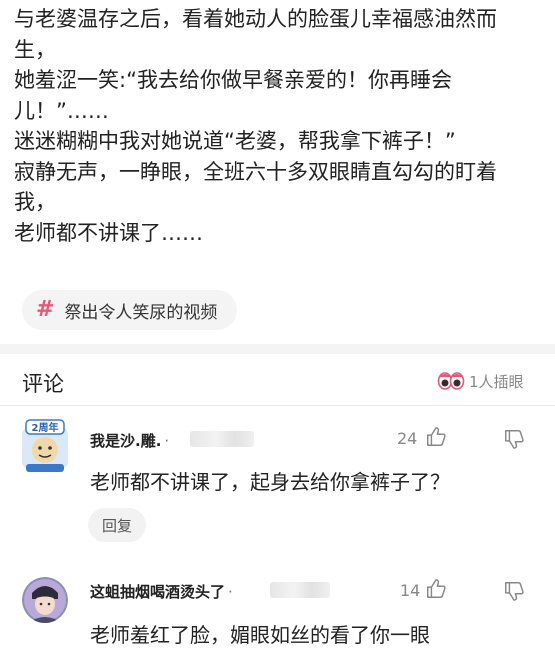 This screenshot has height=663, width=555. Describe the element at coordinates (255, 19) in the screenshot. I see `post-line: 与老婆温存之后，看着她动人的脸蛋儿幸福感油然而` at that location.